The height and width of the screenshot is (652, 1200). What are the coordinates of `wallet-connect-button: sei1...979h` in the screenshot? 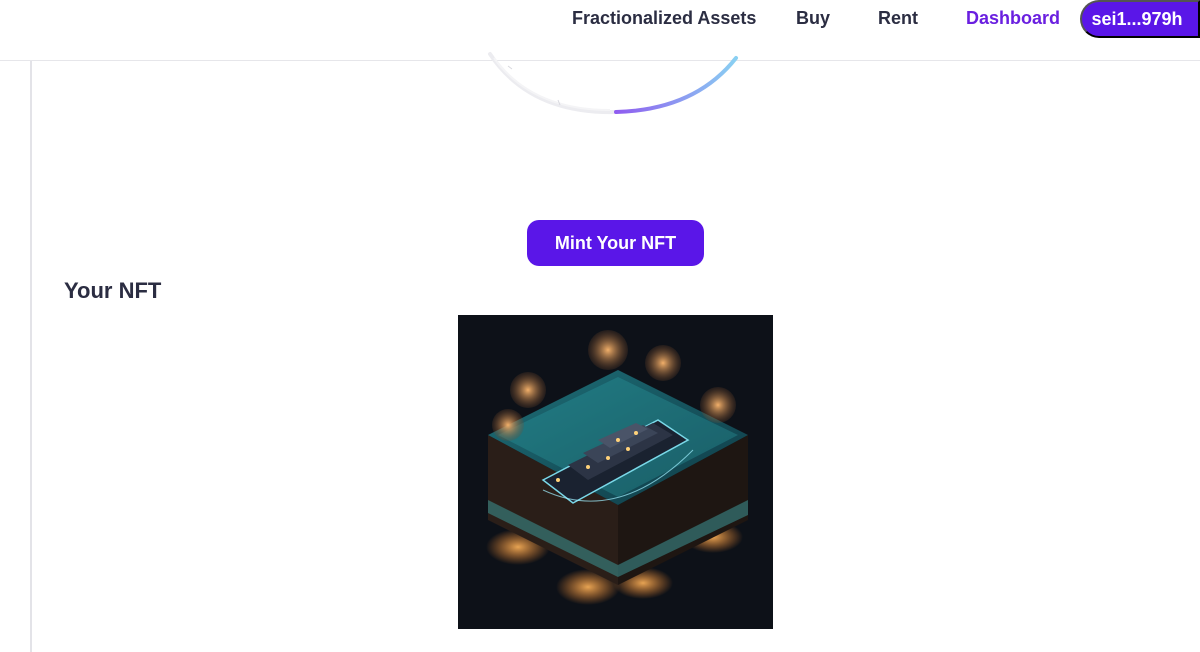 It's located at (1140, 19).